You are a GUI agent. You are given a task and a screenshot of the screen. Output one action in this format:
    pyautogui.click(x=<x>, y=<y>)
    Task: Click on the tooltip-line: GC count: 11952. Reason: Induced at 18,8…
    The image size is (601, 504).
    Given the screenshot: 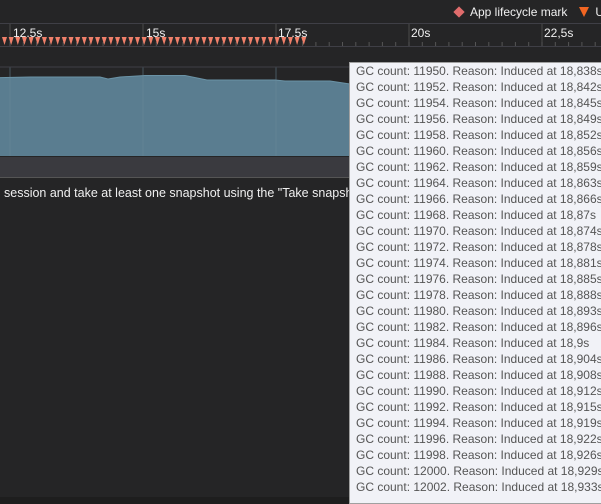 What is the action you would take?
    pyautogui.click(x=478, y=87)
    